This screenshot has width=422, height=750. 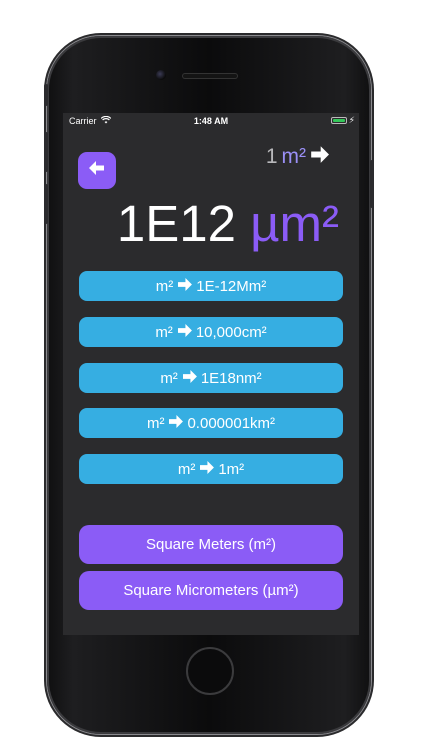 I want to click on volume-up-button, so click(x=46, y=152).